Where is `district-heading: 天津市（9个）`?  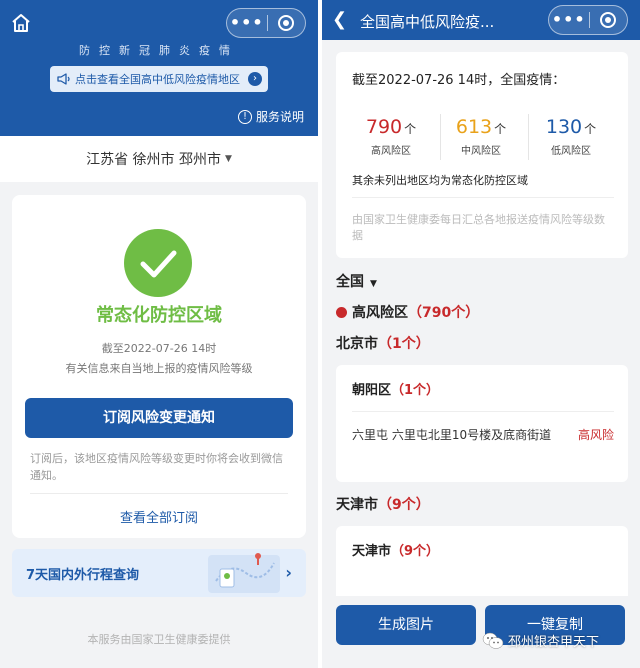
district-heading: 天津市（9个） is located at coordinates (395, 549).